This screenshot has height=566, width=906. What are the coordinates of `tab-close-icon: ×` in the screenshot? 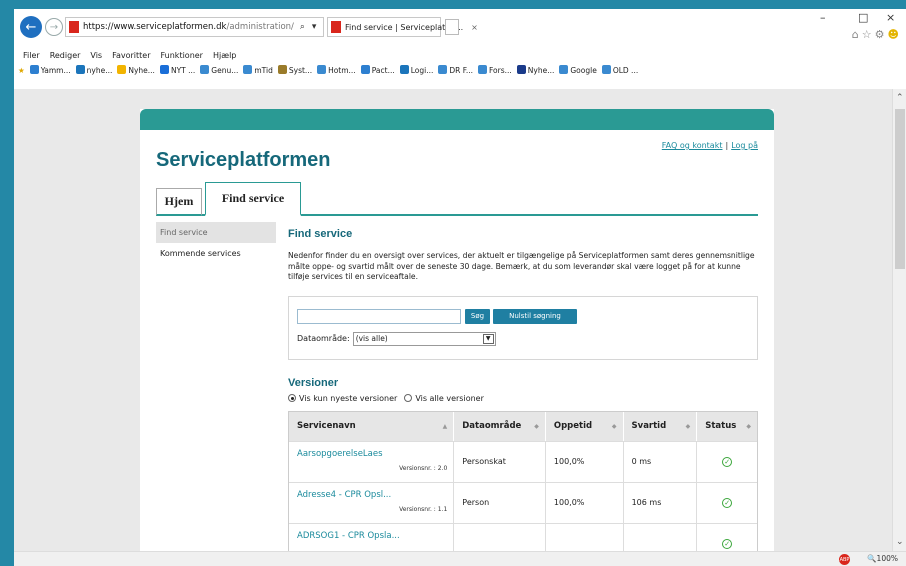 It's located at (474, 27).